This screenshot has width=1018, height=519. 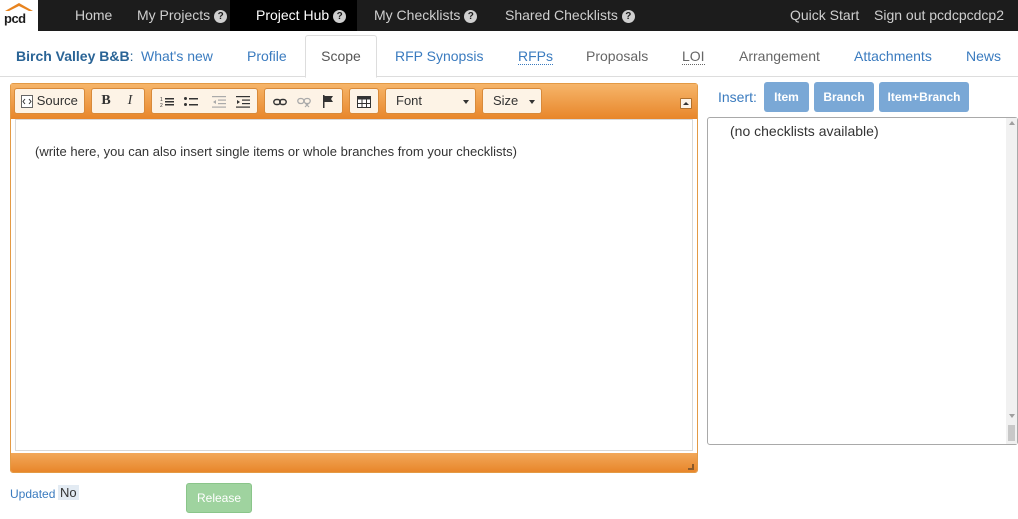 What do you see at coordinates (219, 498) in the screenshot?
I see `release-button: Release` at bounding box center [219, 498].